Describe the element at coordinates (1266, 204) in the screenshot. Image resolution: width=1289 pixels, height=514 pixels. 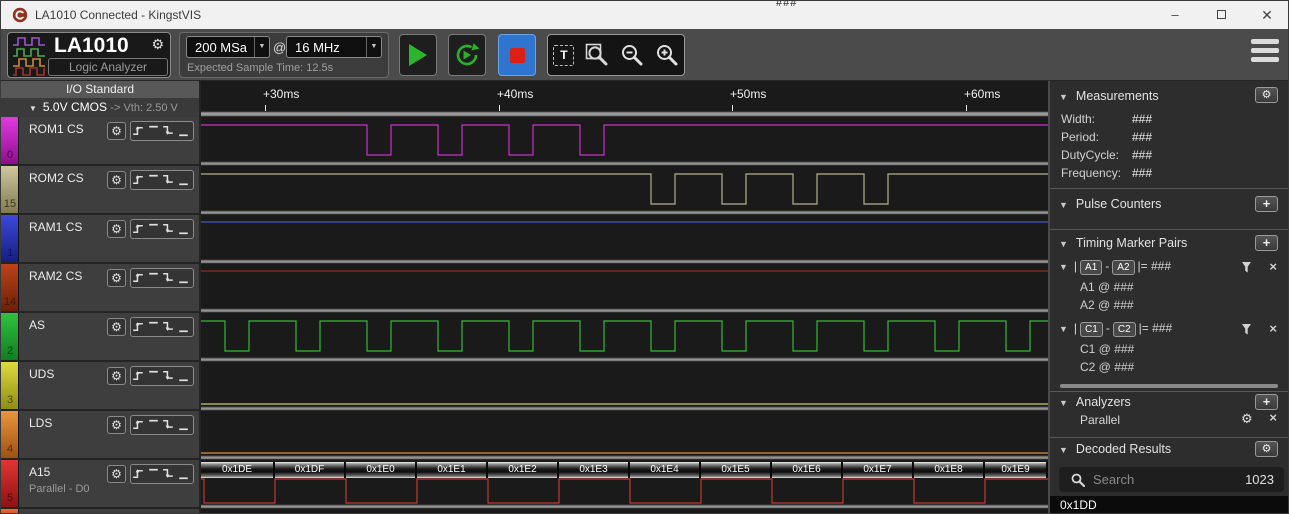
I see `add-pulse-counter-button: +` at that location.